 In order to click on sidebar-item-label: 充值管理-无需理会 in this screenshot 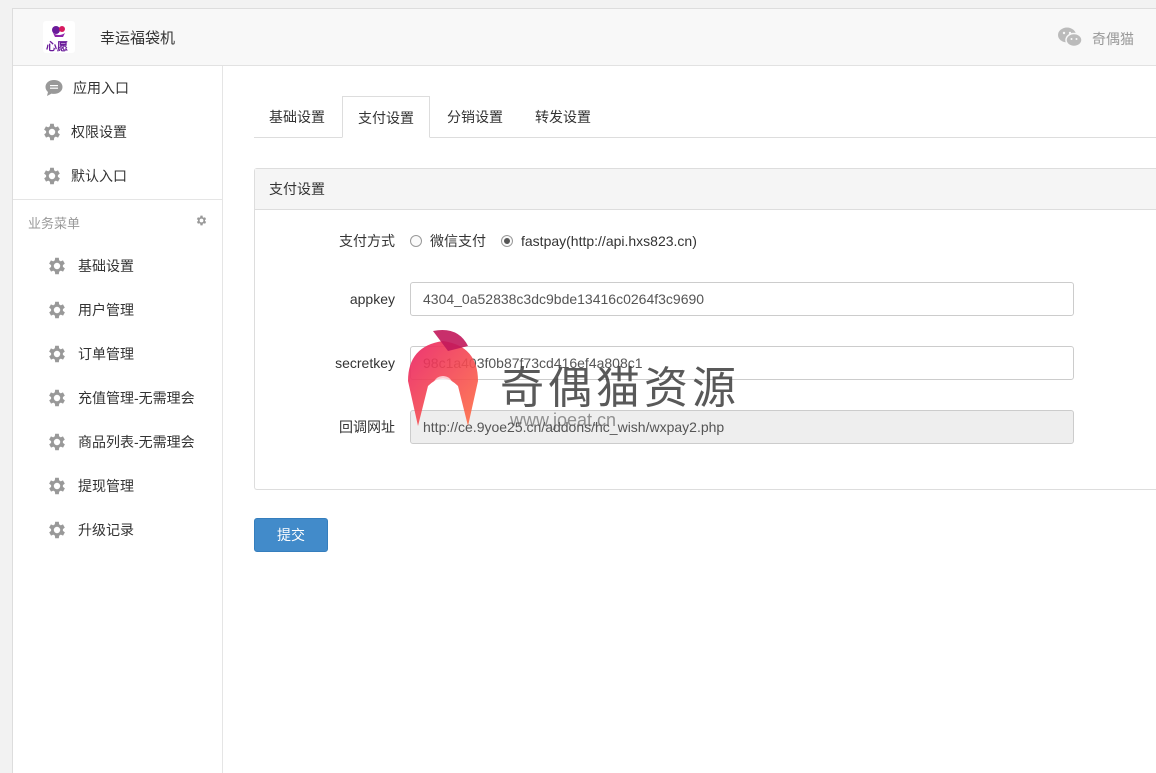, I will do `click(136, 398)`.